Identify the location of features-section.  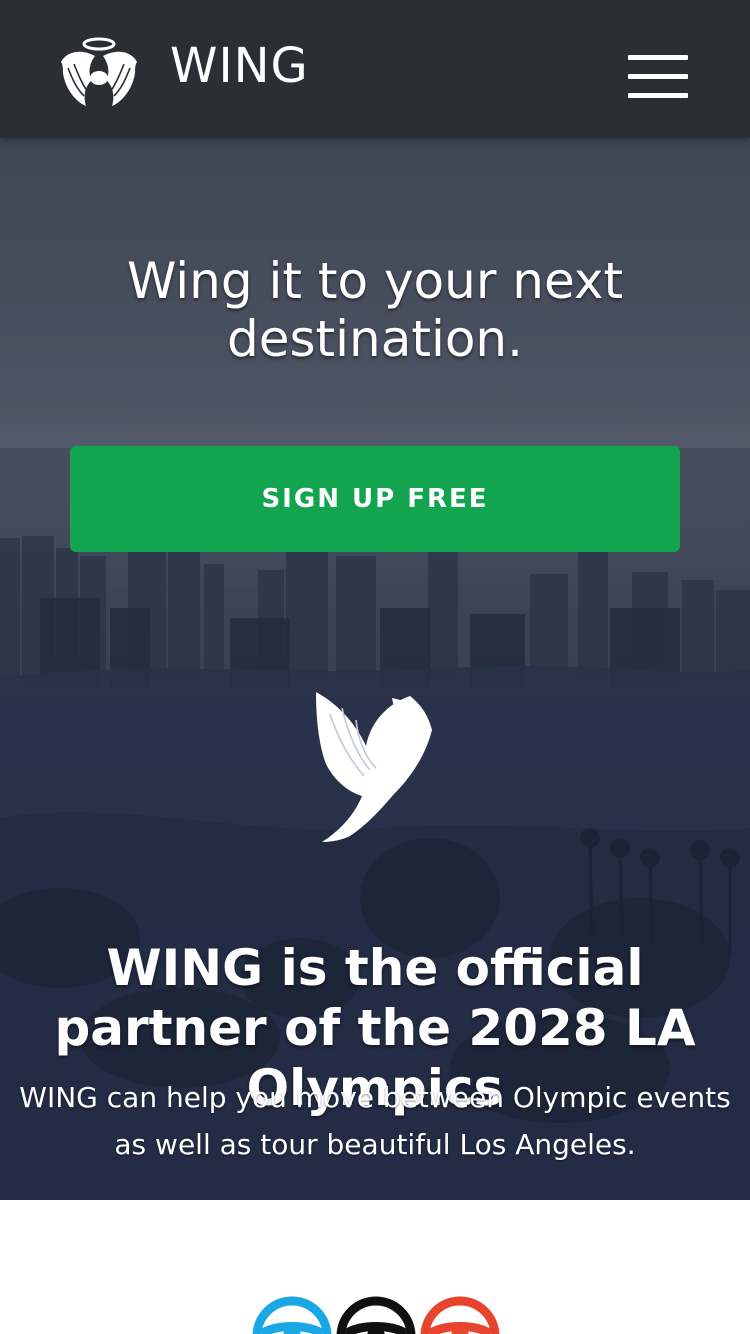
(375, 1267).